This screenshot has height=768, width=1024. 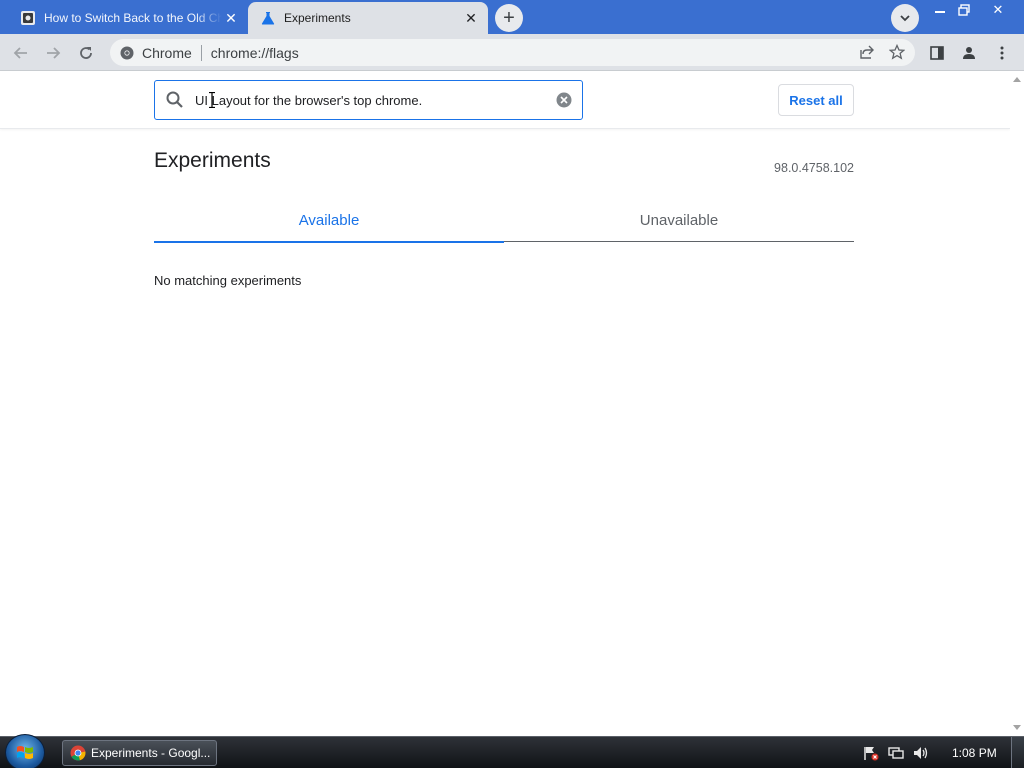 I want to click on forward-button, so click(x=53, y=53).